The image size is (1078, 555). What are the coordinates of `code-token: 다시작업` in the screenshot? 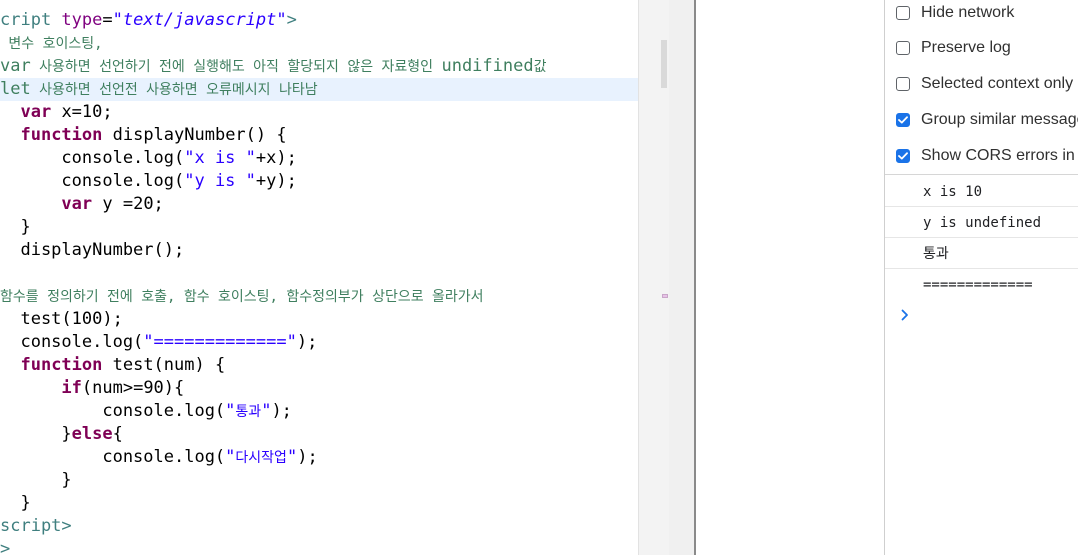 It's located at (261, 458).